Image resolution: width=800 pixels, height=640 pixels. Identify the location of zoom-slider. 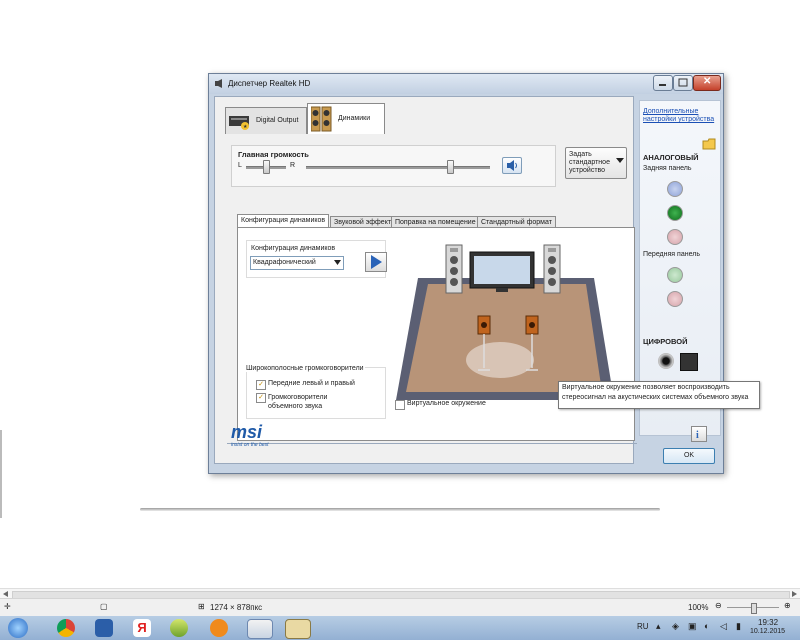
(754, 608).